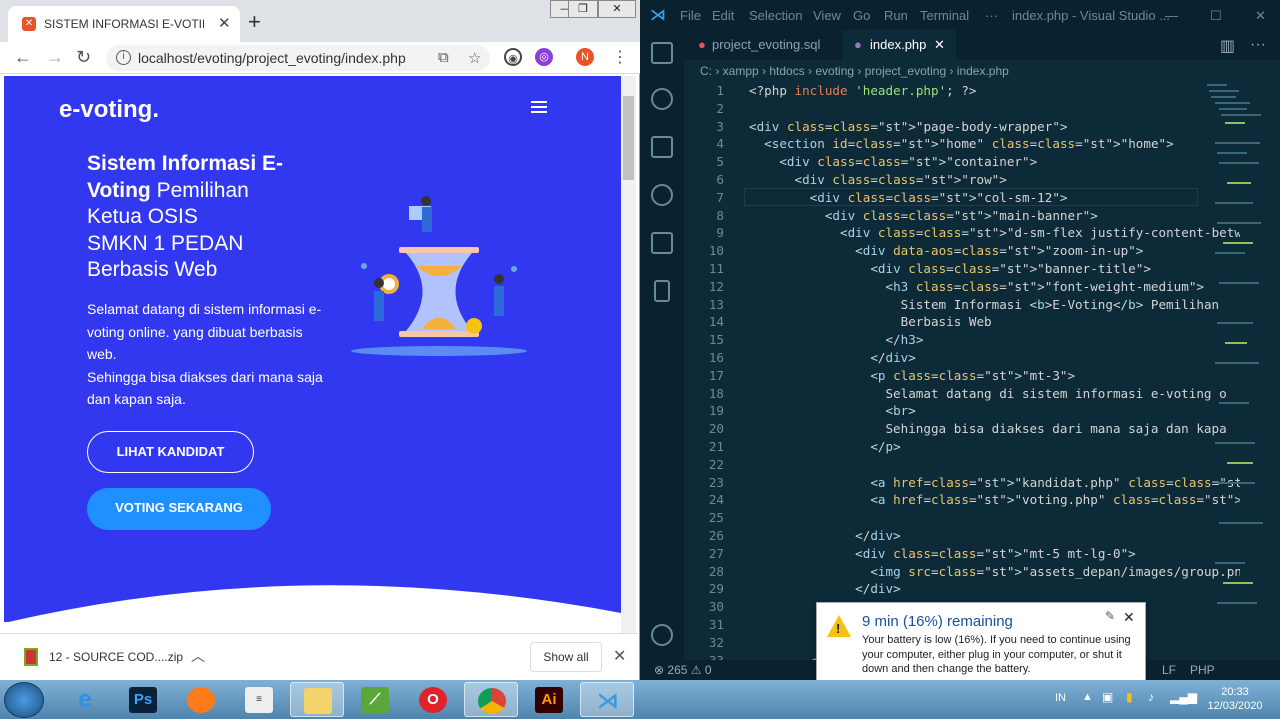  What do you see at coordinates (912, 375) in the screenshot?
I see `code-line: <p class=class="st">"mt-3">` at bounding box center [912, 375].